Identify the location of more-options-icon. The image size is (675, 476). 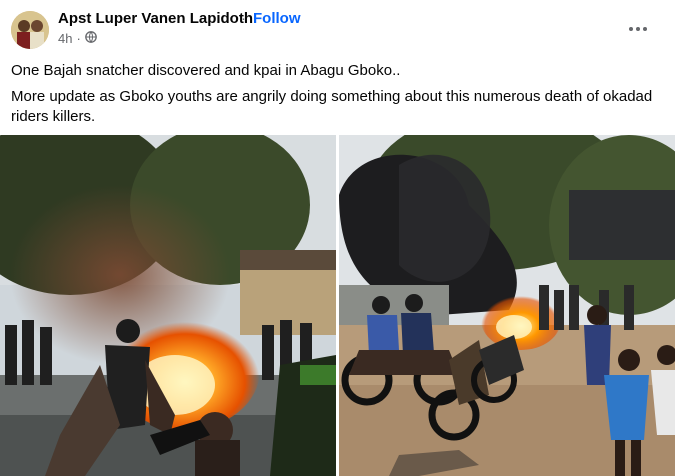
(639, 26).